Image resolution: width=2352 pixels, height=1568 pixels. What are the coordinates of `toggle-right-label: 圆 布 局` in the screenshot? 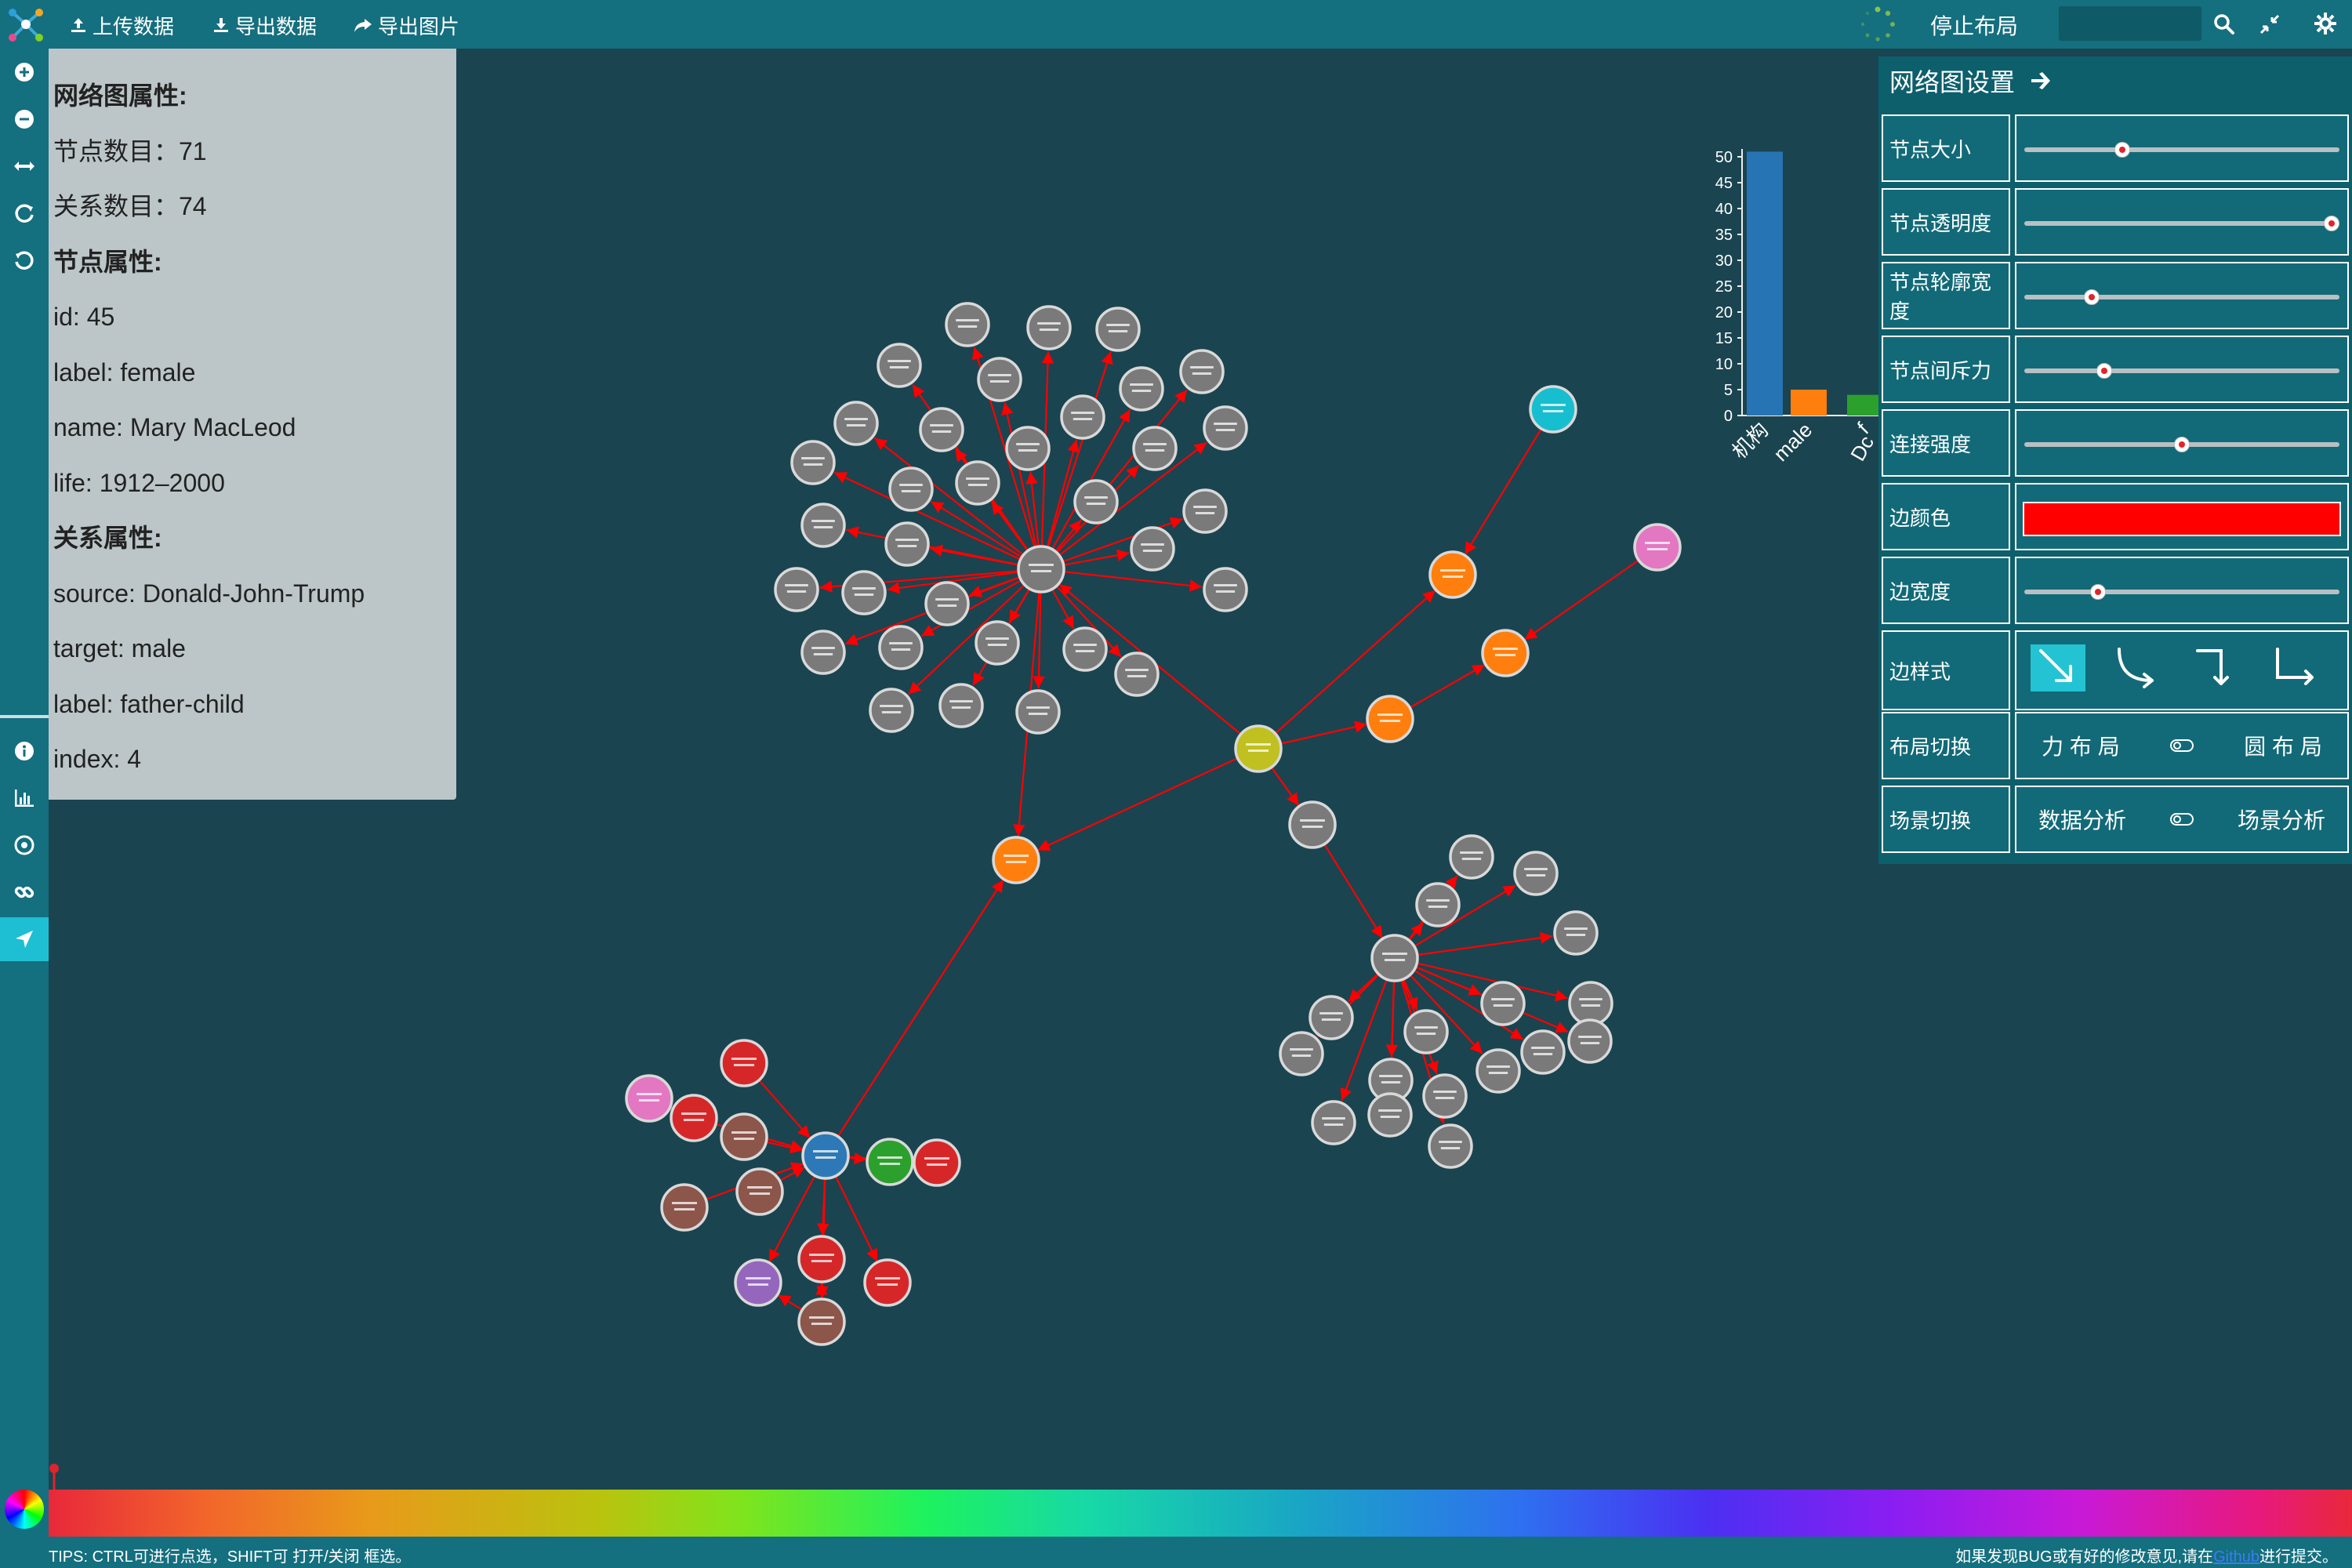 It's located at (2283, 745).